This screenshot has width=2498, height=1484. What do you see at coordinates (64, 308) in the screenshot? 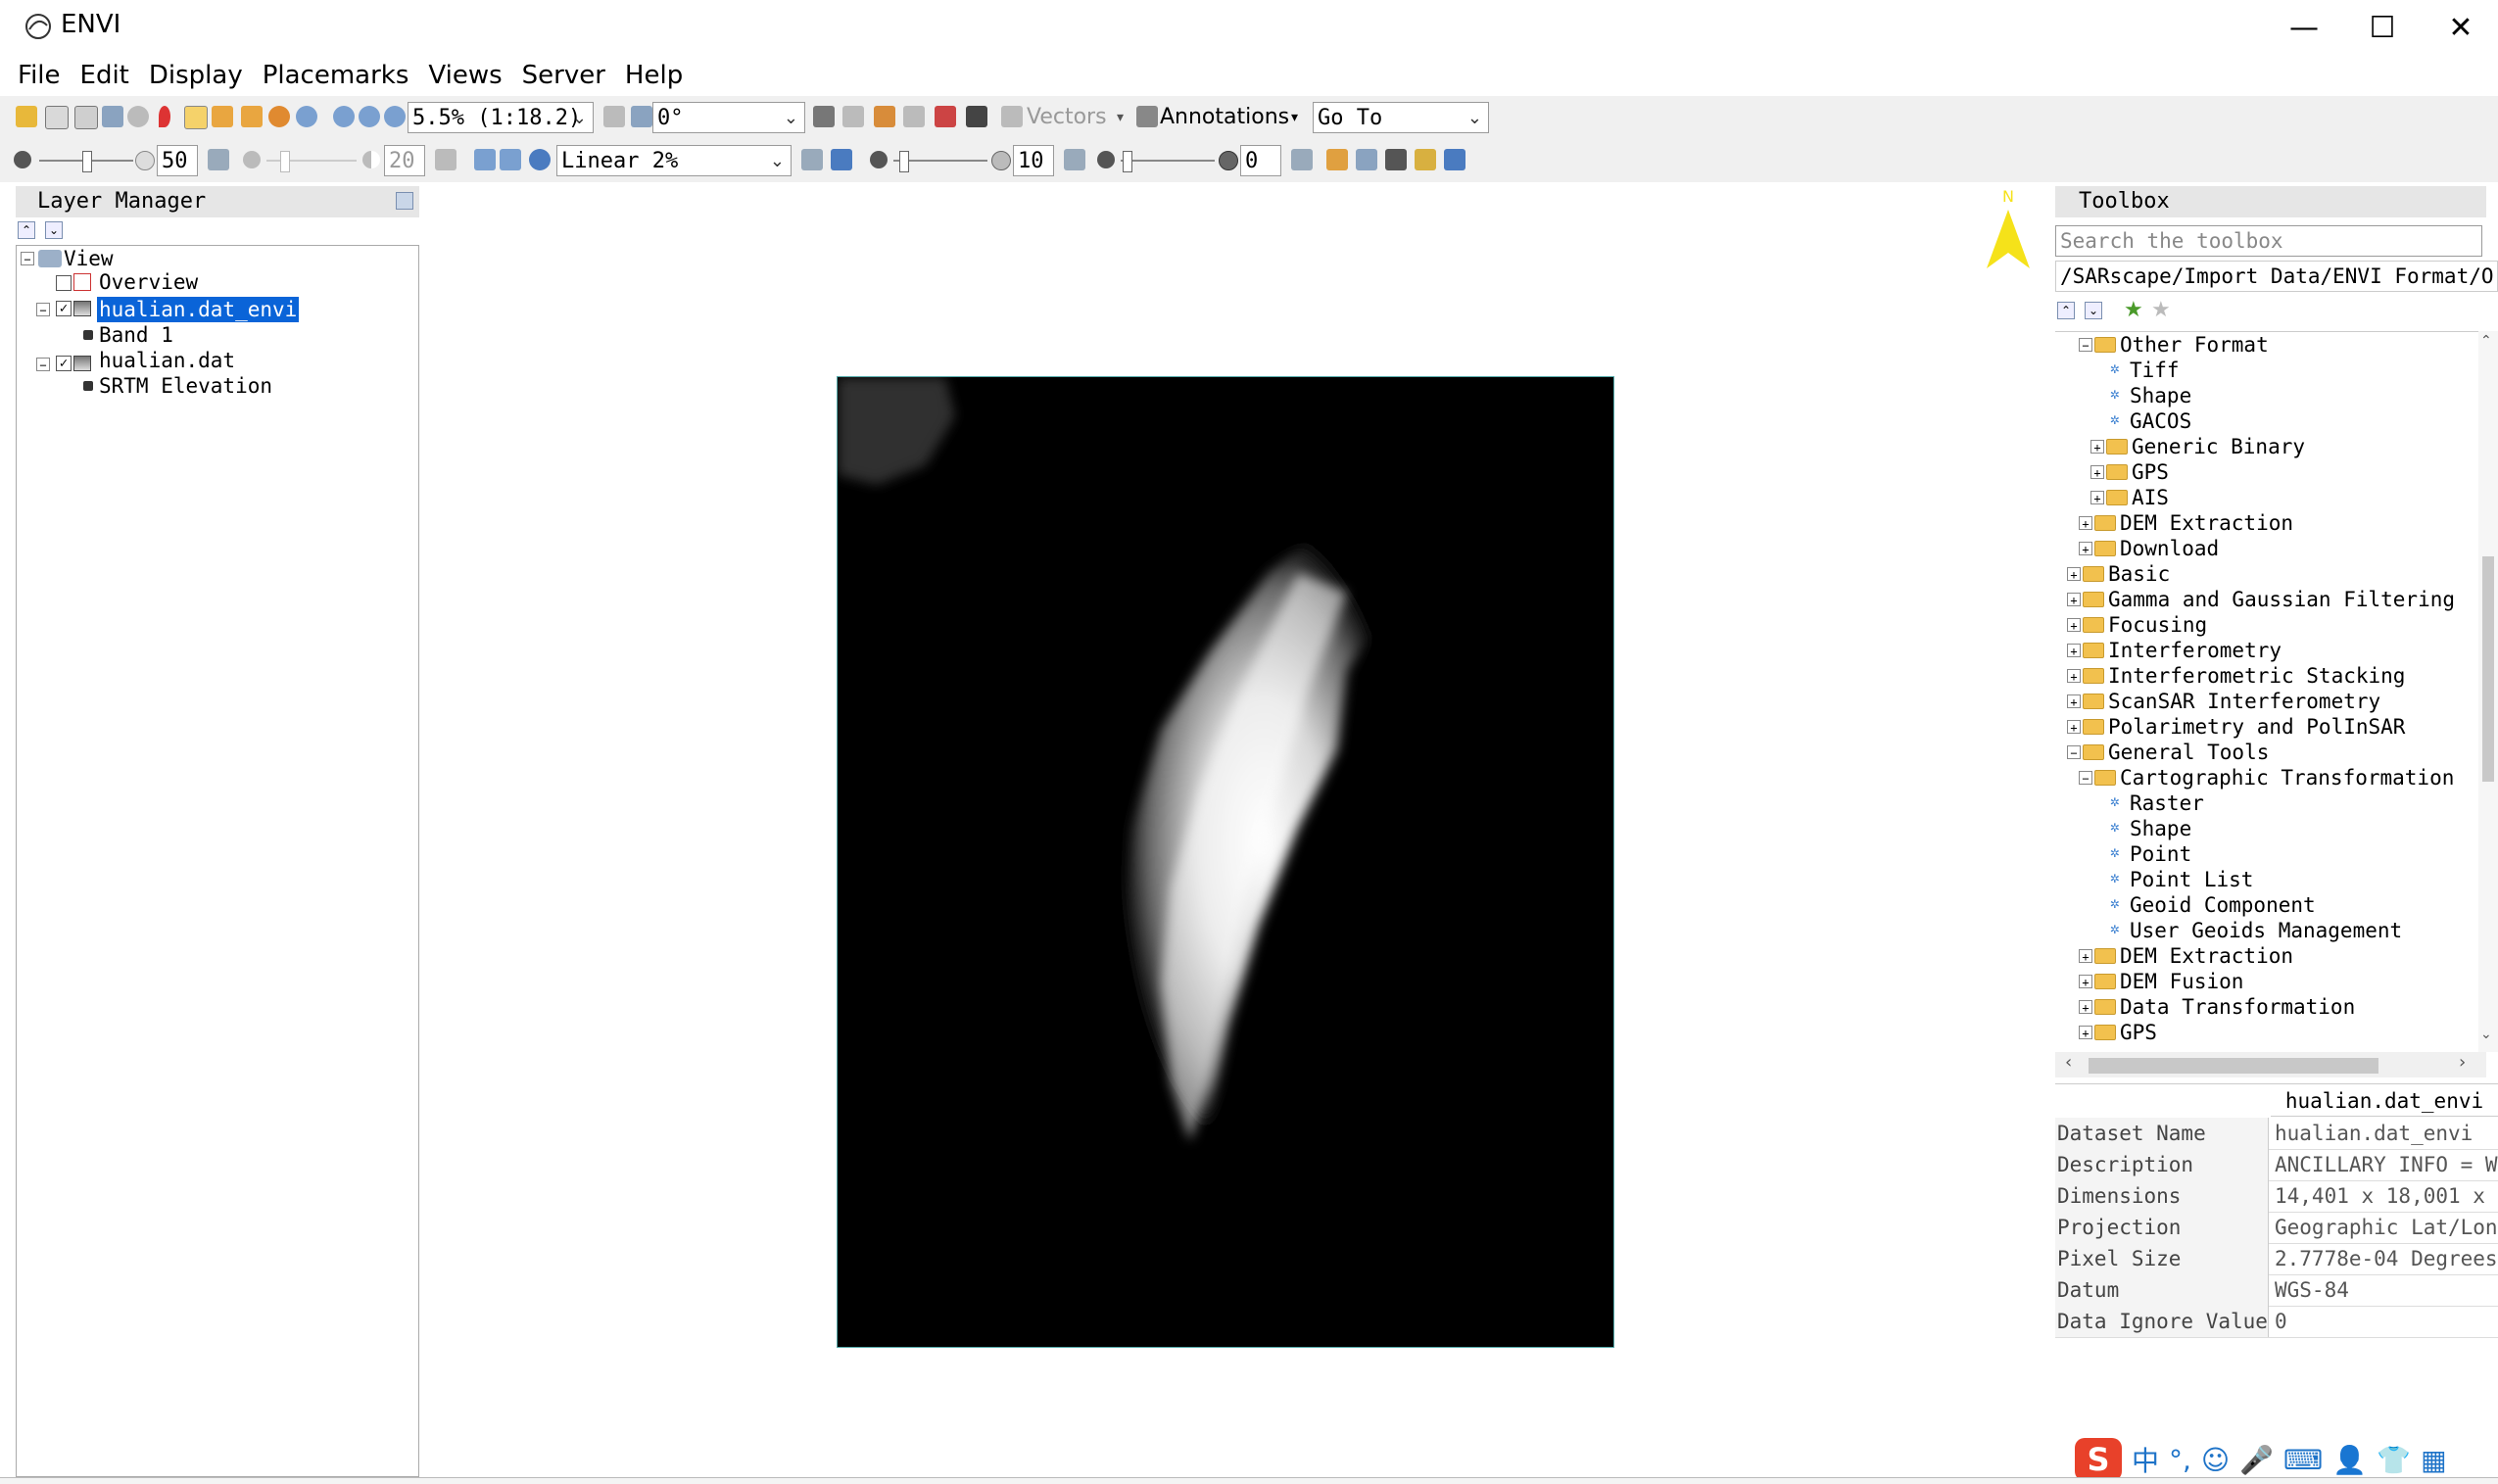
I see `layer1-checkbox: ✓` at bounding box center [64, 308].